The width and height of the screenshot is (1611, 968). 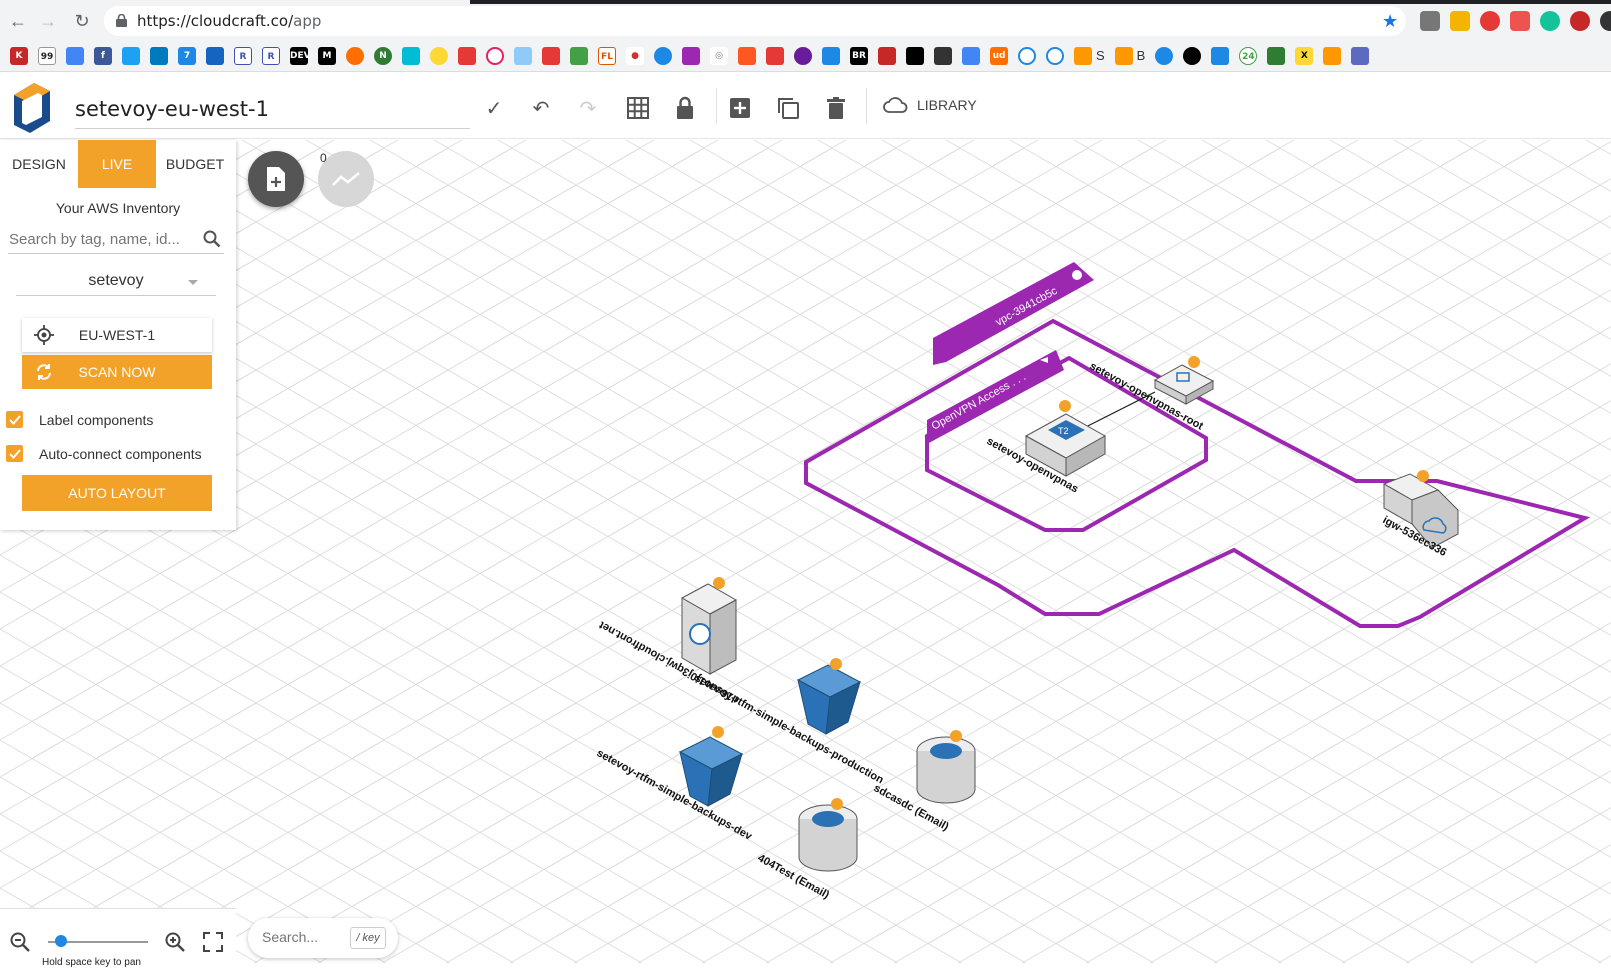 What do you see at coordinates (18, 21) in the screenshot?
I see `back-icon: ←` at bounding box center [18, 21].